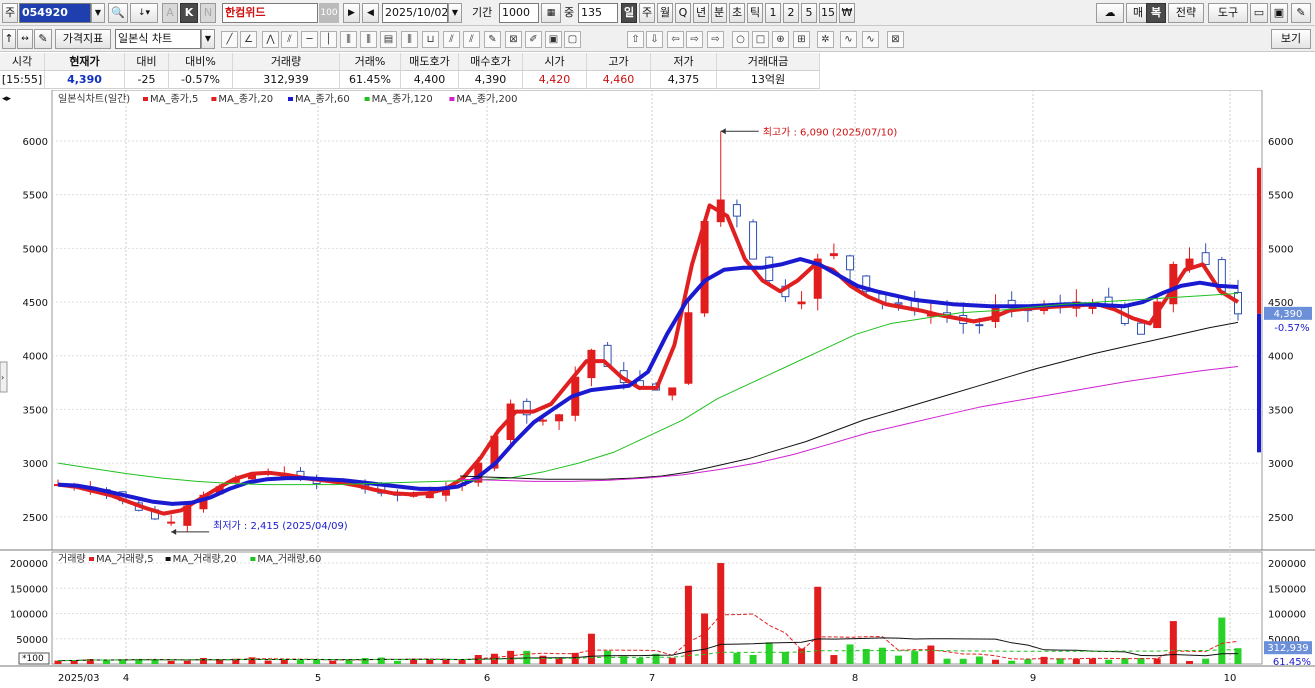 This screenshot has width=1315, height=688. What do you see at coordinates (208, 39) in the screenshot?
I see `chart-type-dropdown-icon: ▼` at bounding box center [208, 39].